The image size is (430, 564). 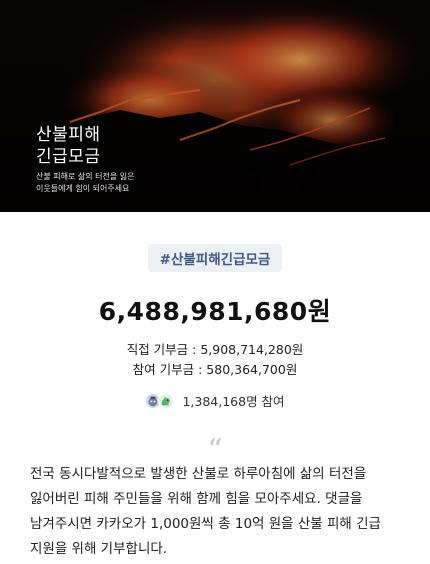 I want to click on participant-count-row: 1,384,168명 참여, so click(x=215, y=400).